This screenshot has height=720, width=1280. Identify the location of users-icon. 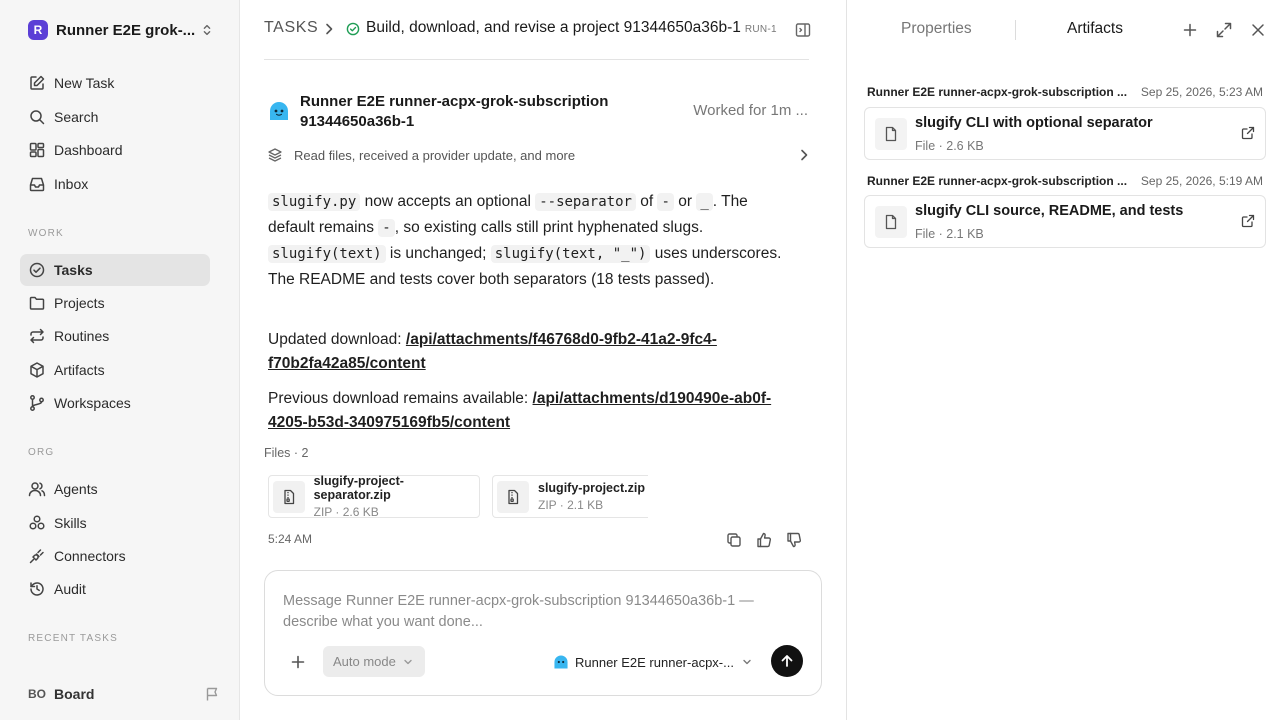
(37, 489).